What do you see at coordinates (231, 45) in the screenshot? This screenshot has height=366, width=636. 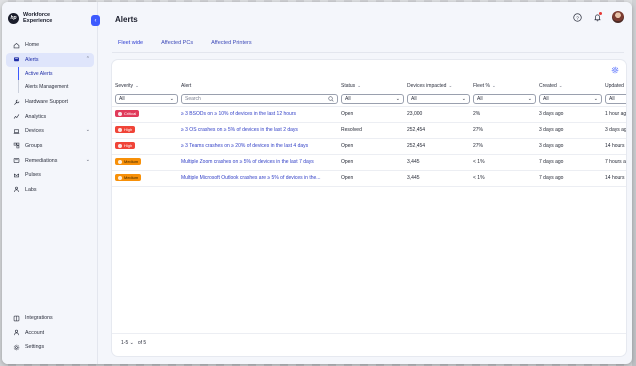 I see `tab-affected-printers: Affected Printers` at bounding box center [231, 45].